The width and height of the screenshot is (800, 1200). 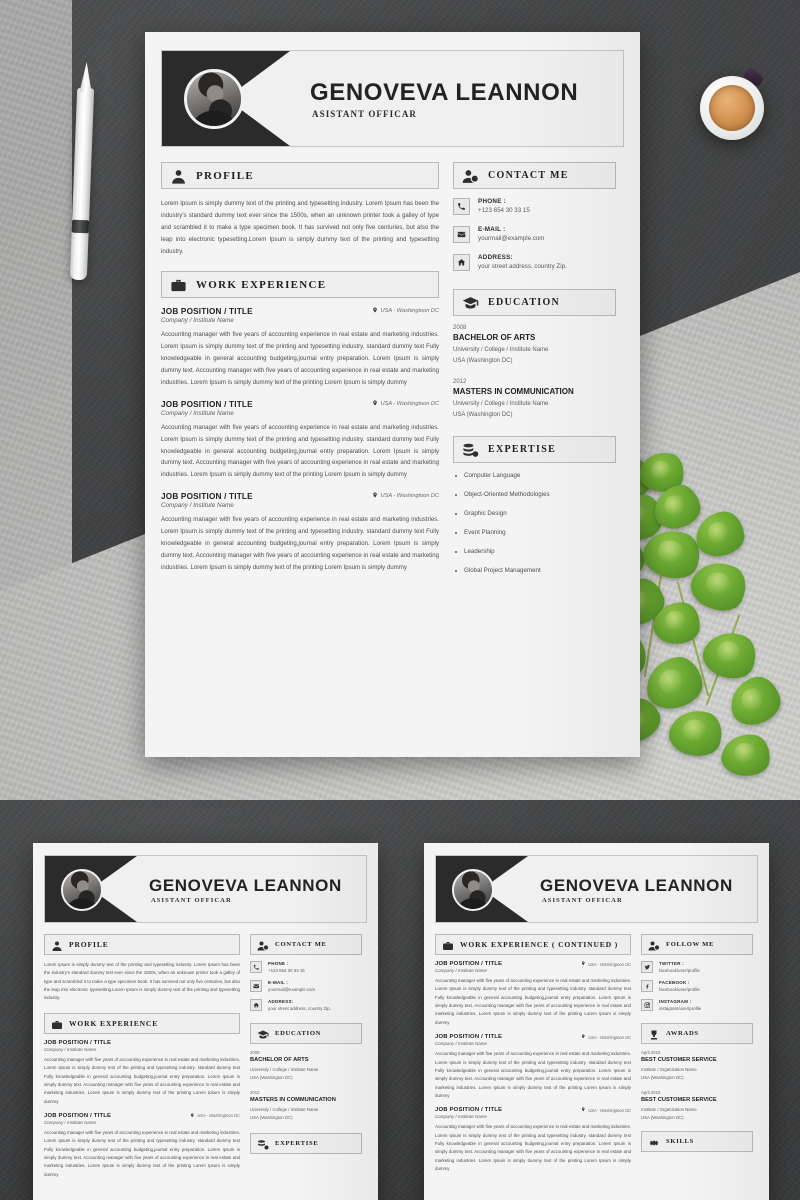 I want to click on award-year: April 2015, so click(x=651, y=1052).